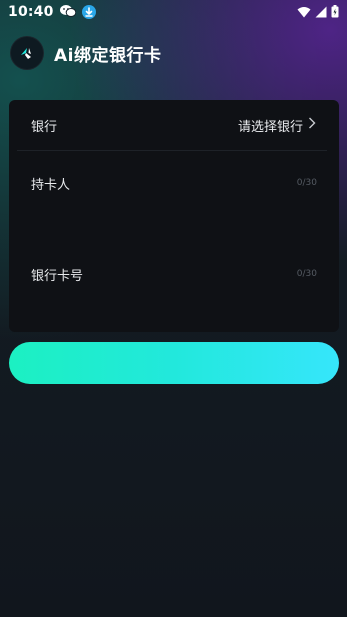  What do you see at coordinates (194, 274) in the screenshot?
I see `card-number-input` at bounding box center [194, 274].